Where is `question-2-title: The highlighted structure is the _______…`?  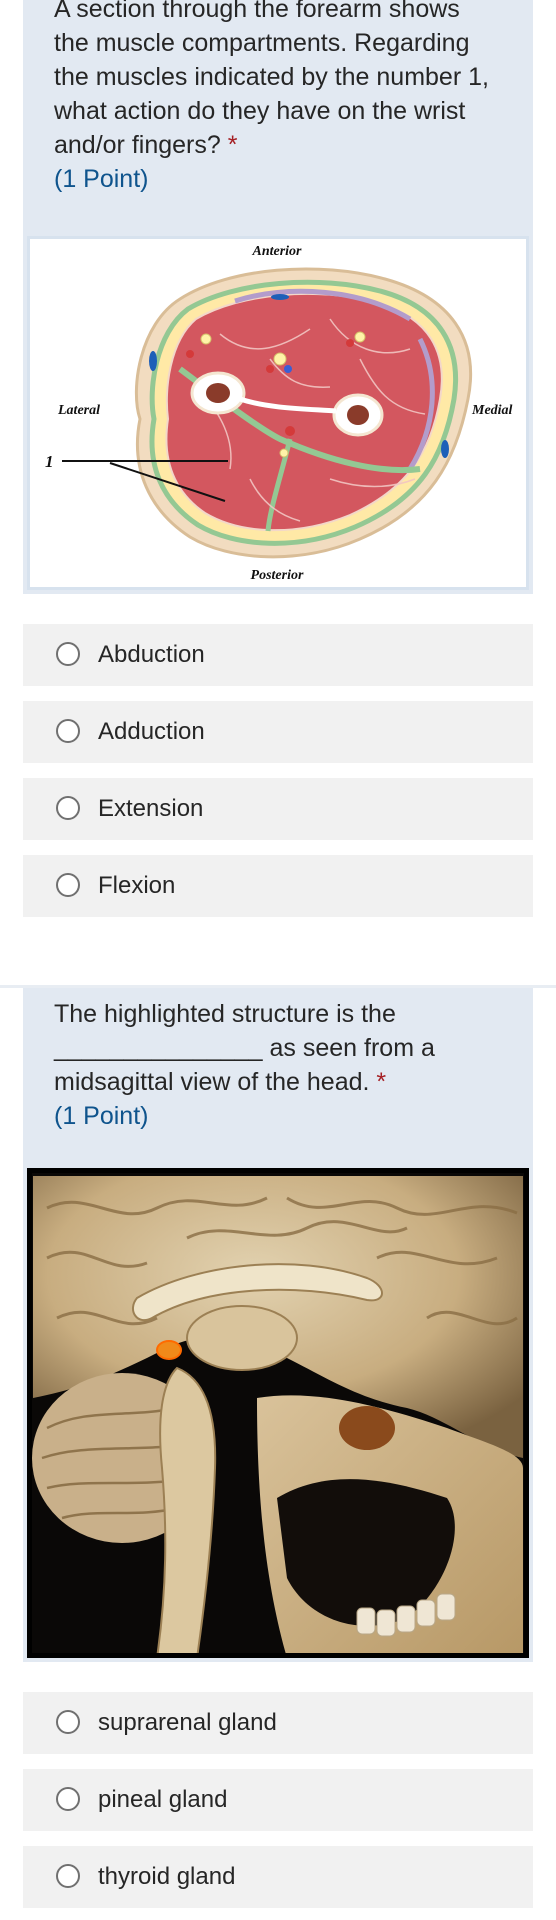 question-2-title: The highlighted structure is the _______… is located at coordinates (277, 1065).